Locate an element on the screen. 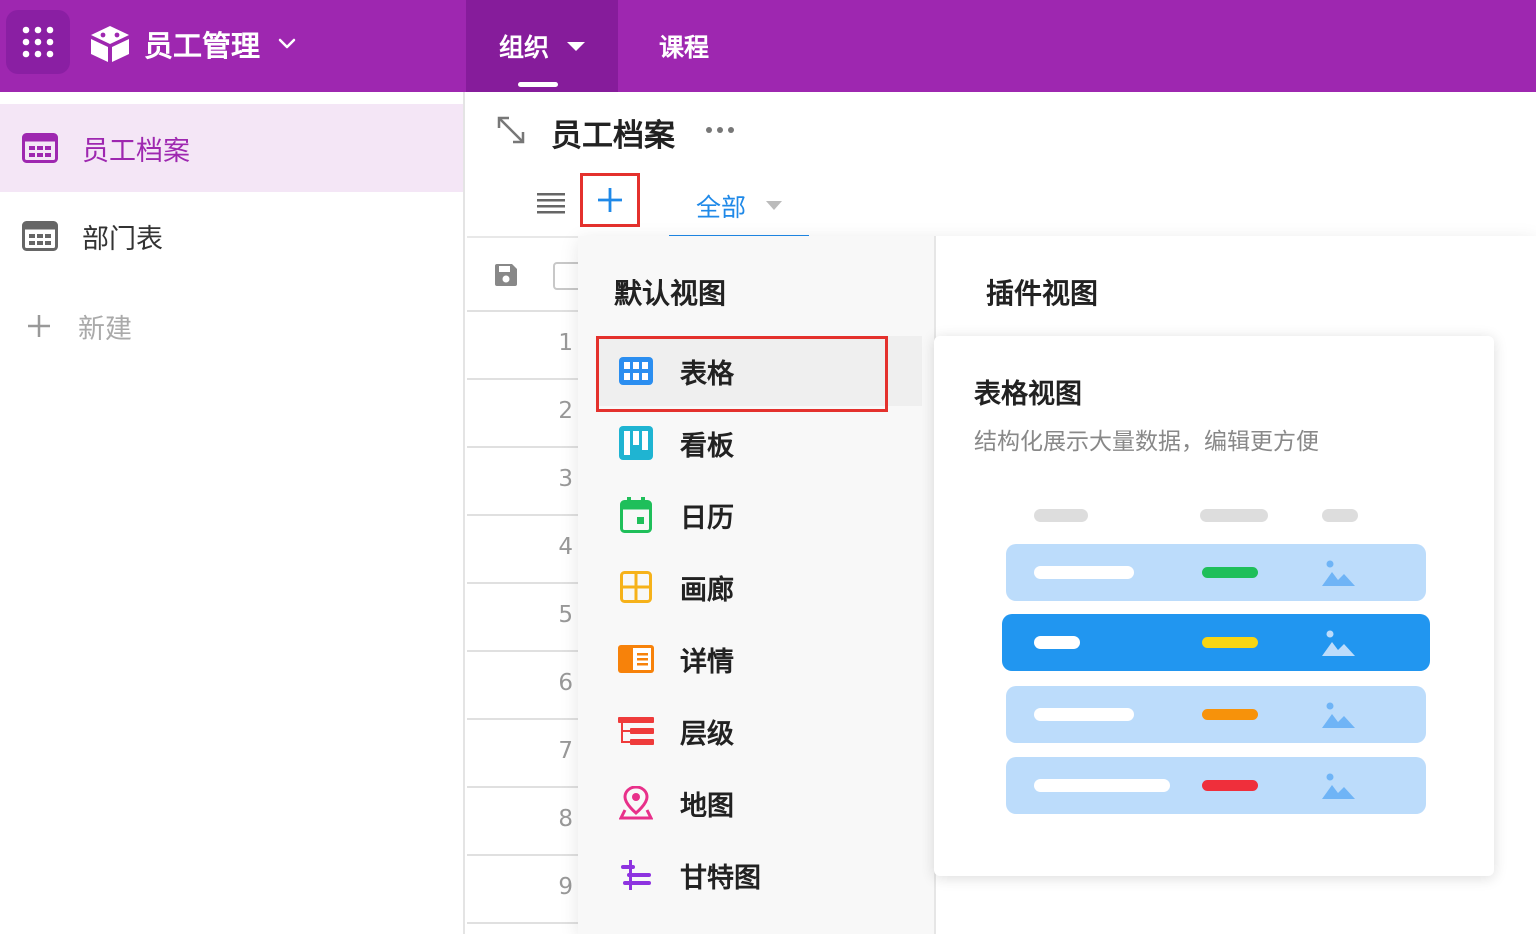 Image resolution: width=1536 pixels, height=934 pixels. table-row: 9 is located at coordinates (523, 890).